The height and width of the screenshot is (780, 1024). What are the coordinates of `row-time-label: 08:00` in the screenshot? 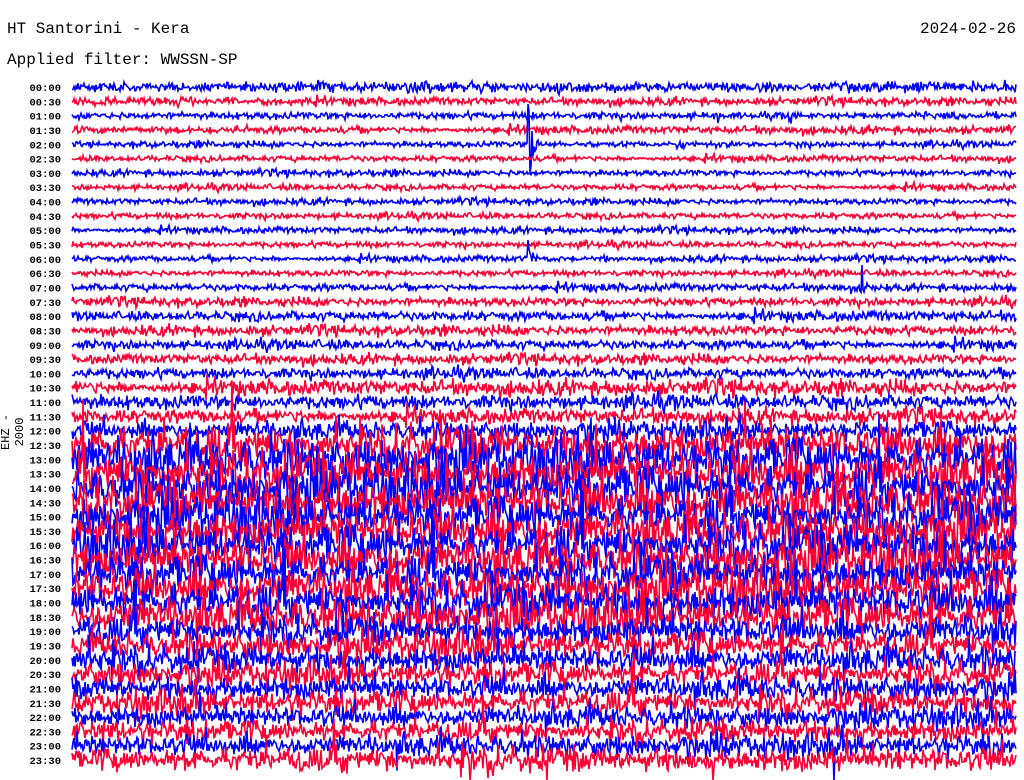 It's located at (45, 318).